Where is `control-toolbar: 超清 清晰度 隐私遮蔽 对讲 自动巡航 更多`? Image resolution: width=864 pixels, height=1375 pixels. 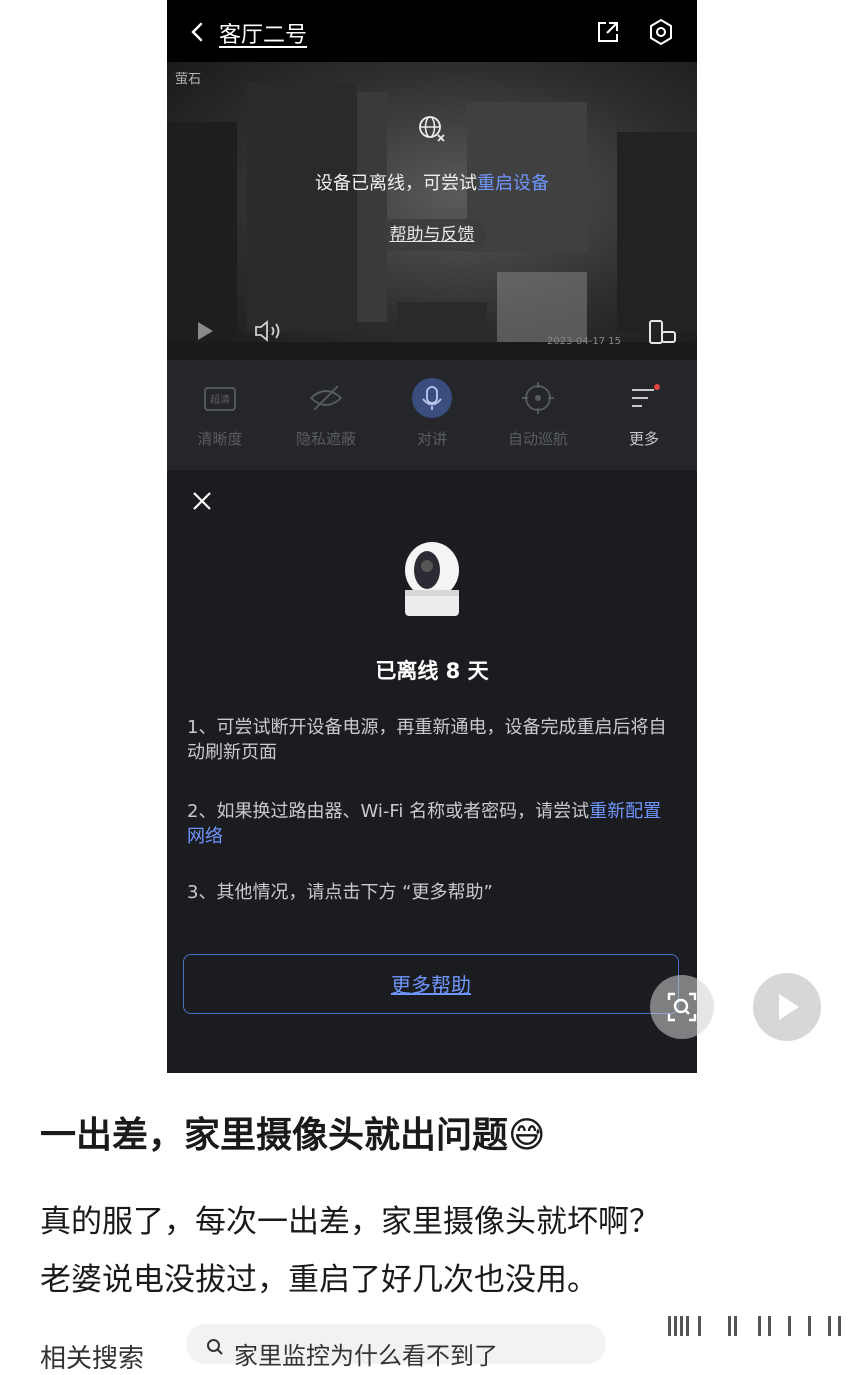
control-toolbar: 超清 清晰度 隐私遮蔽 对讲 自动巡航 更多 is located at coordinates (432, 415).